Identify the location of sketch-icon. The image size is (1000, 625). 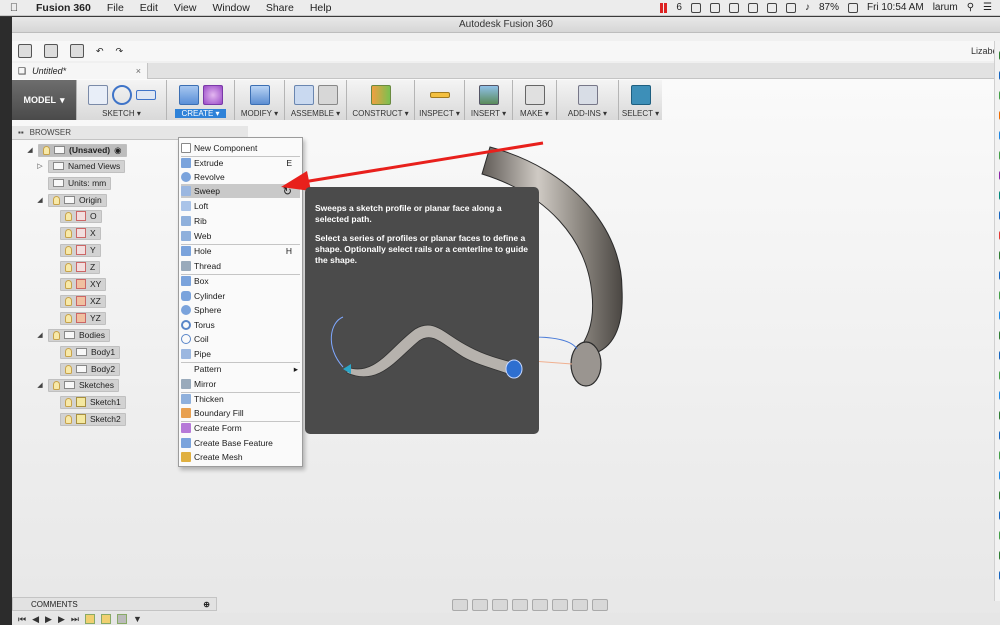
(97, 95).